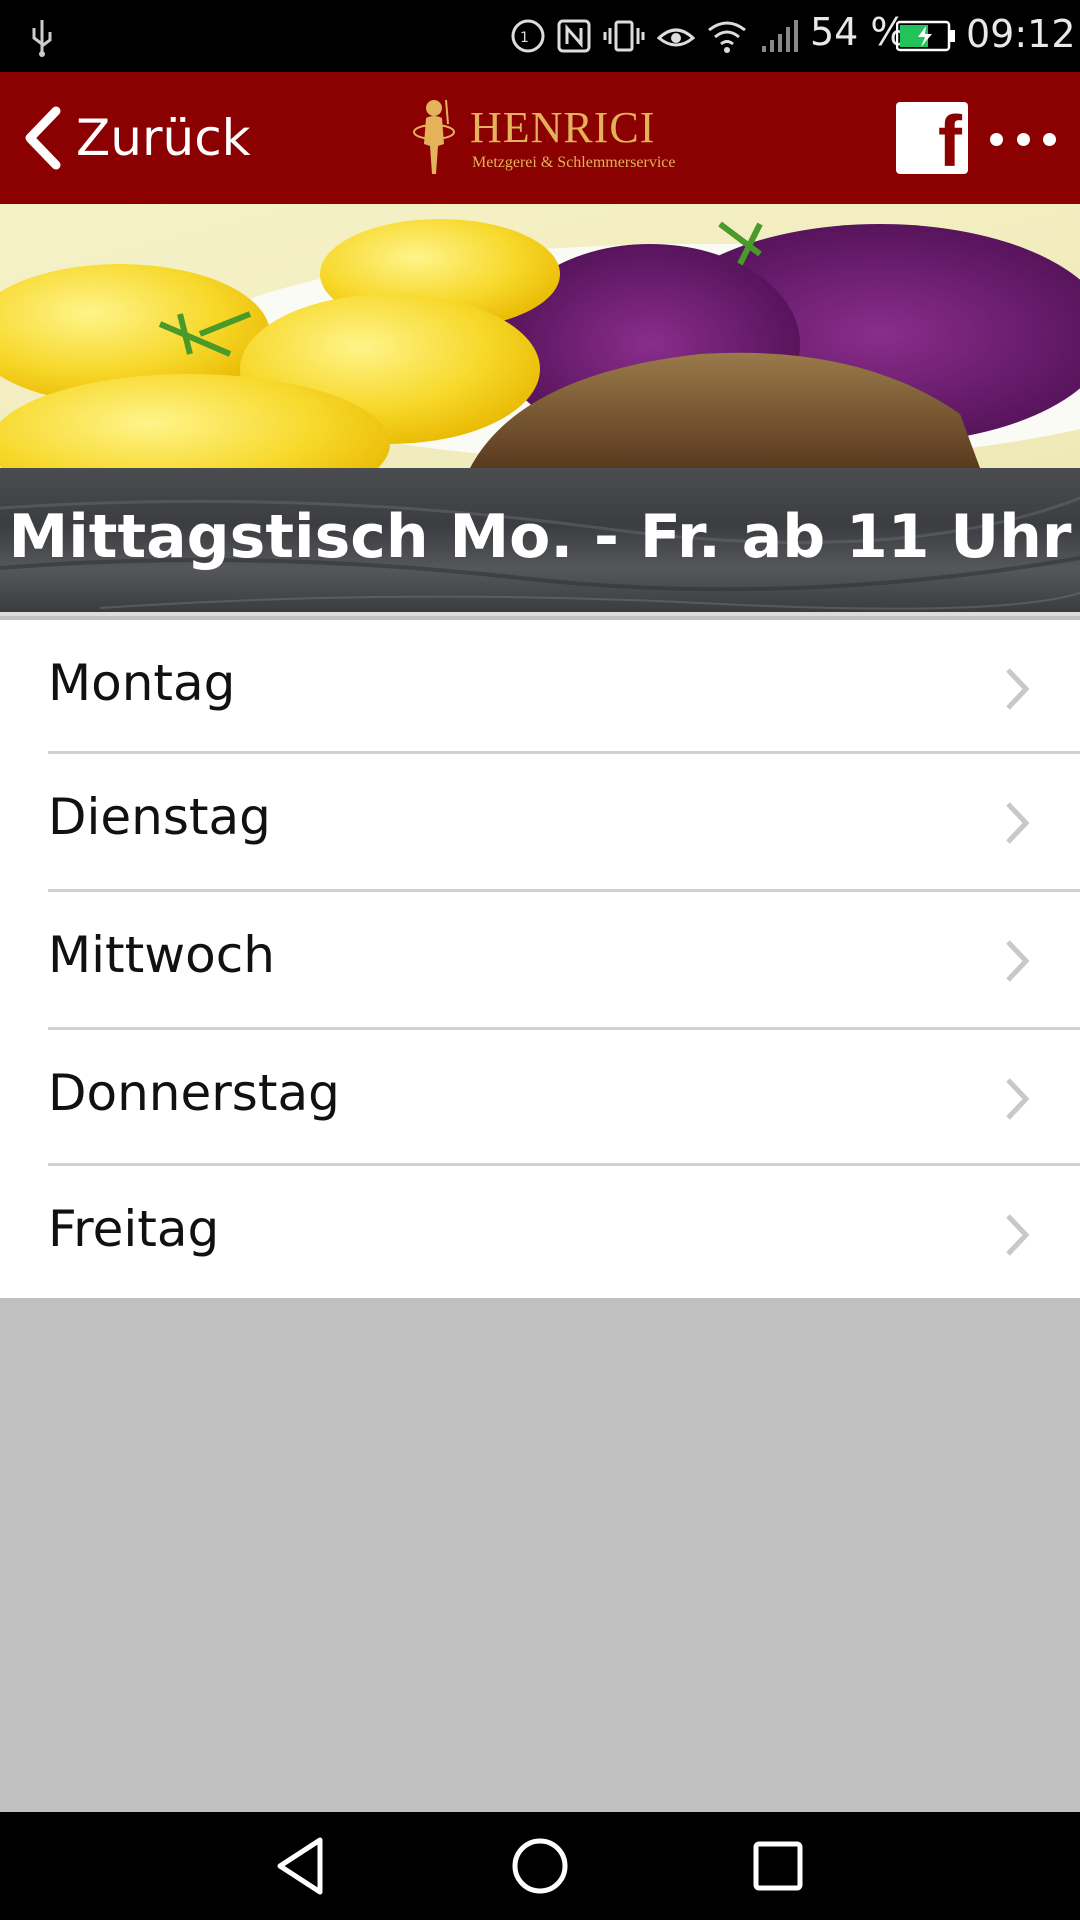  Describe the element at coordinates (540, 687) in the screenshot. I see `list-item-montag: Montag` at that location.